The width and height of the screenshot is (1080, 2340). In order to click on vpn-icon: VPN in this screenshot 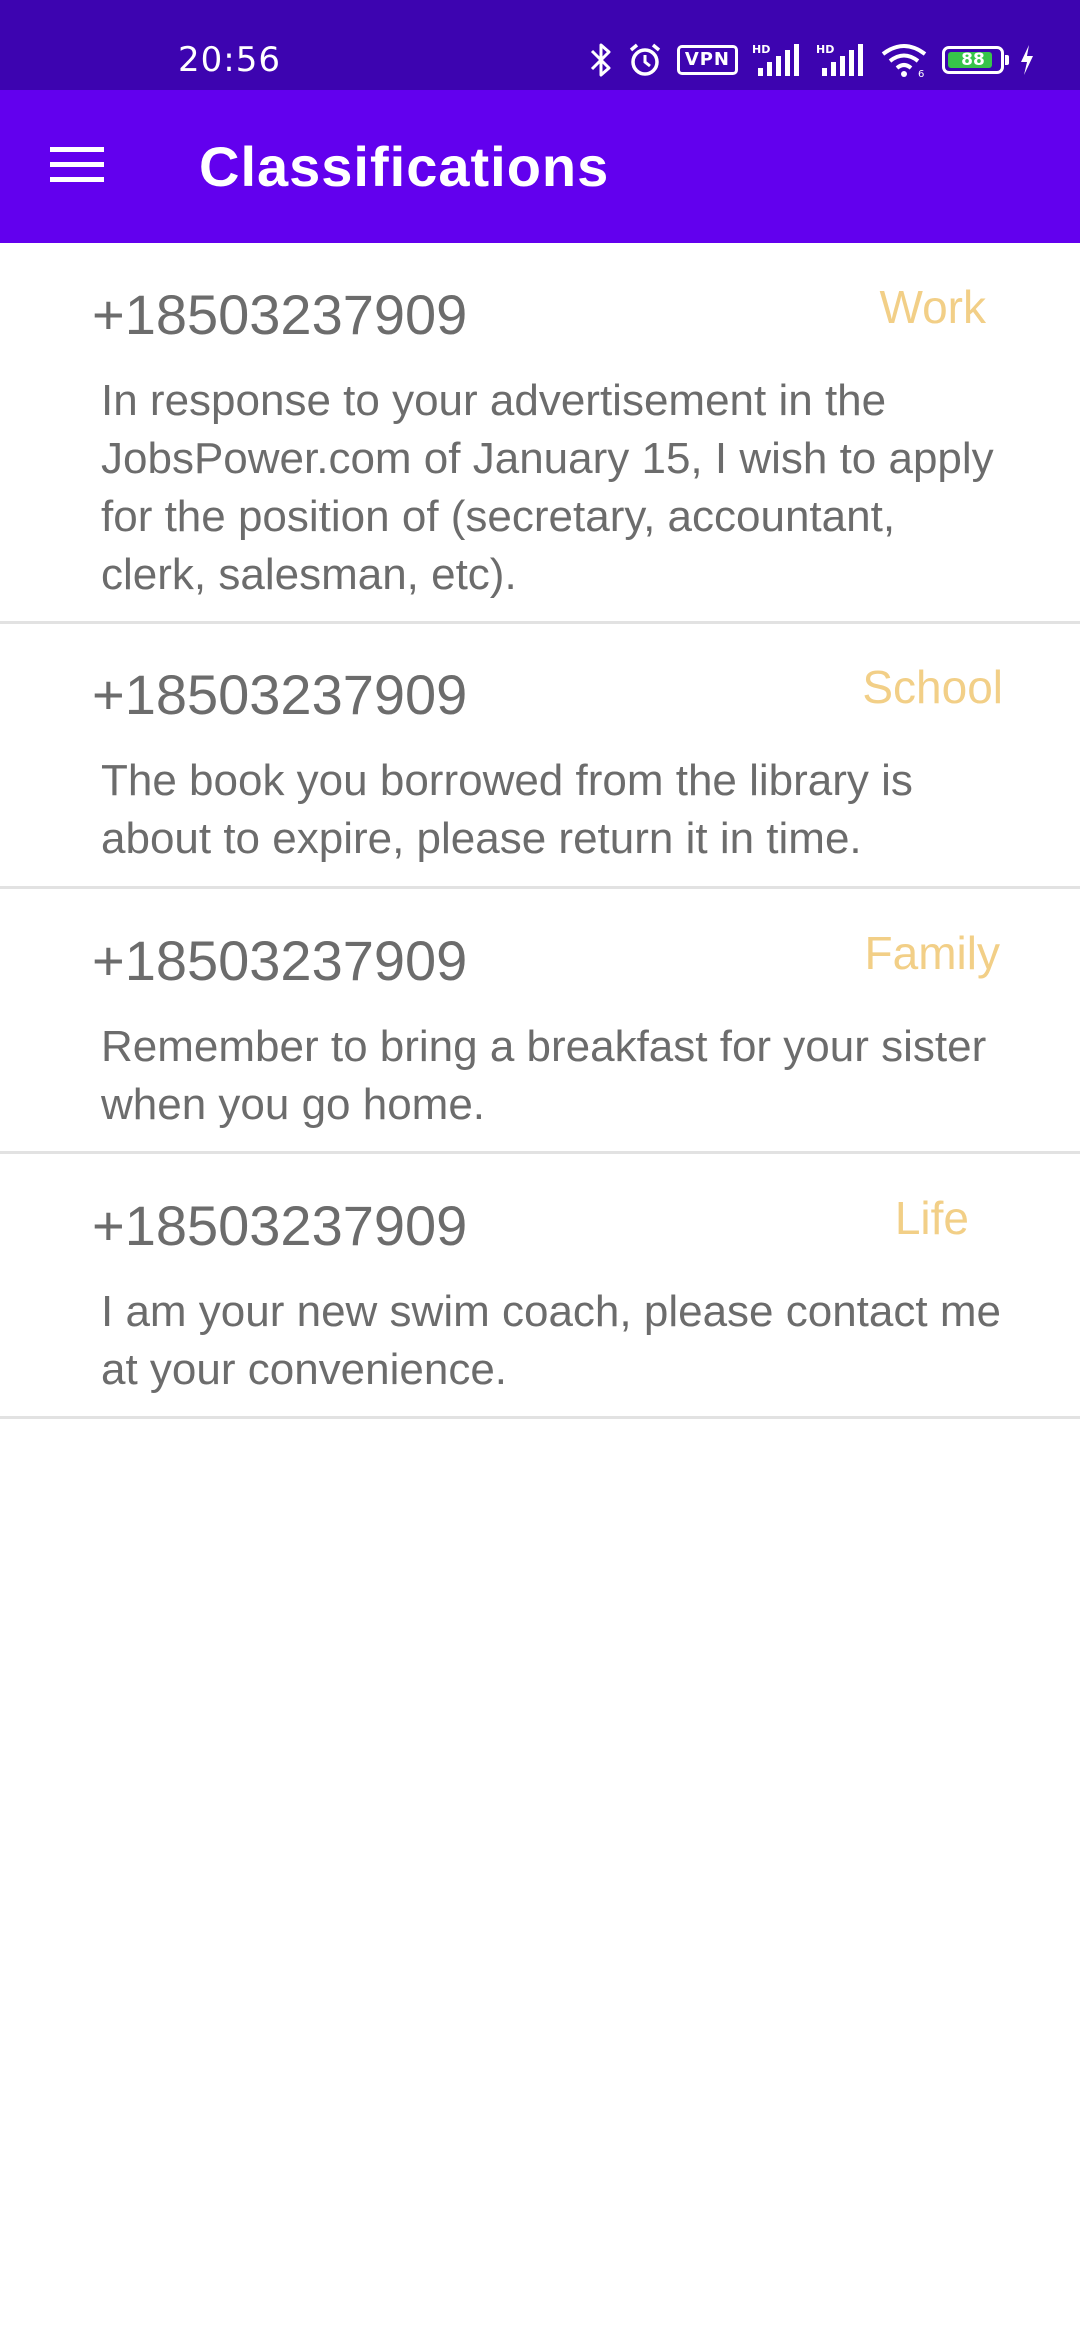, I will do `click(707, 60)`.